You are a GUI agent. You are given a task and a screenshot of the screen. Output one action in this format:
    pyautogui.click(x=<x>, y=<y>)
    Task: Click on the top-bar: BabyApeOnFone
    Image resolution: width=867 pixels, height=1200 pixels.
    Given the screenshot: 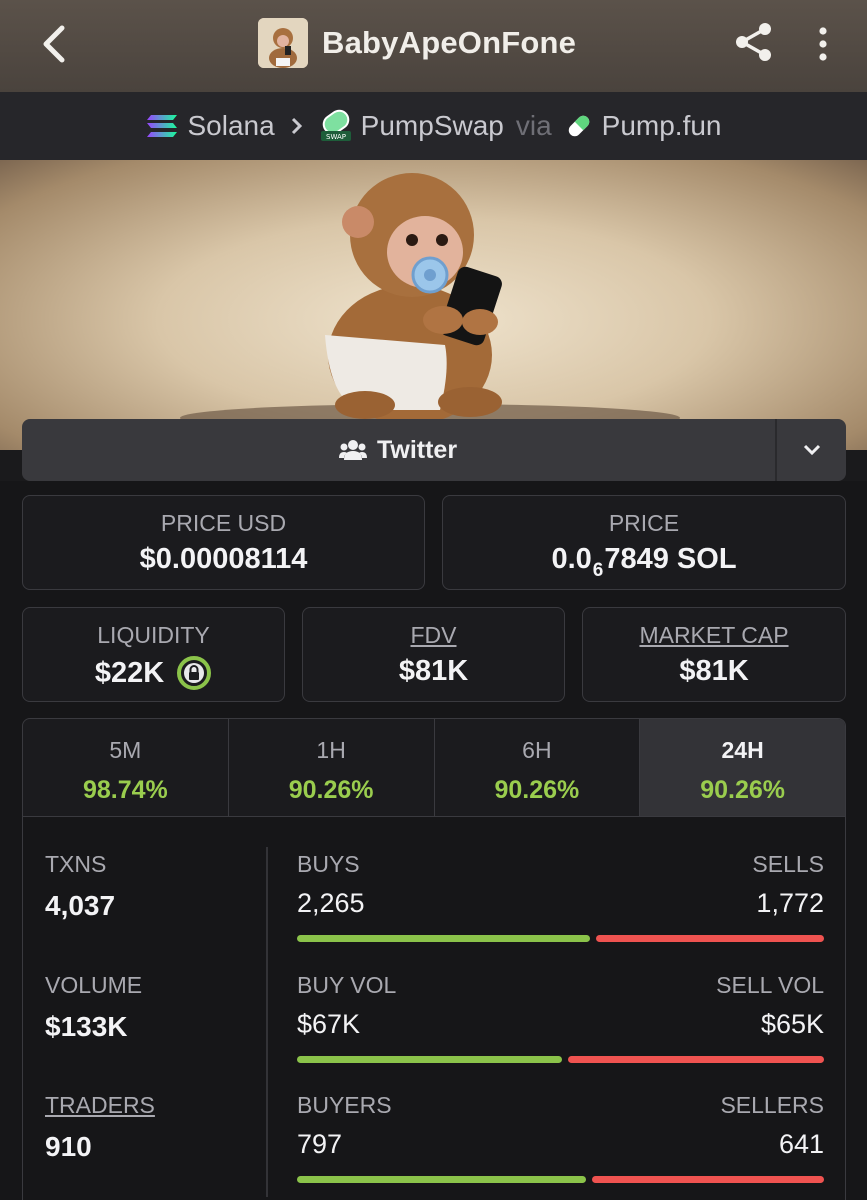 What is the action you would take?
    pyautogui.click(x=433, y=46)
    